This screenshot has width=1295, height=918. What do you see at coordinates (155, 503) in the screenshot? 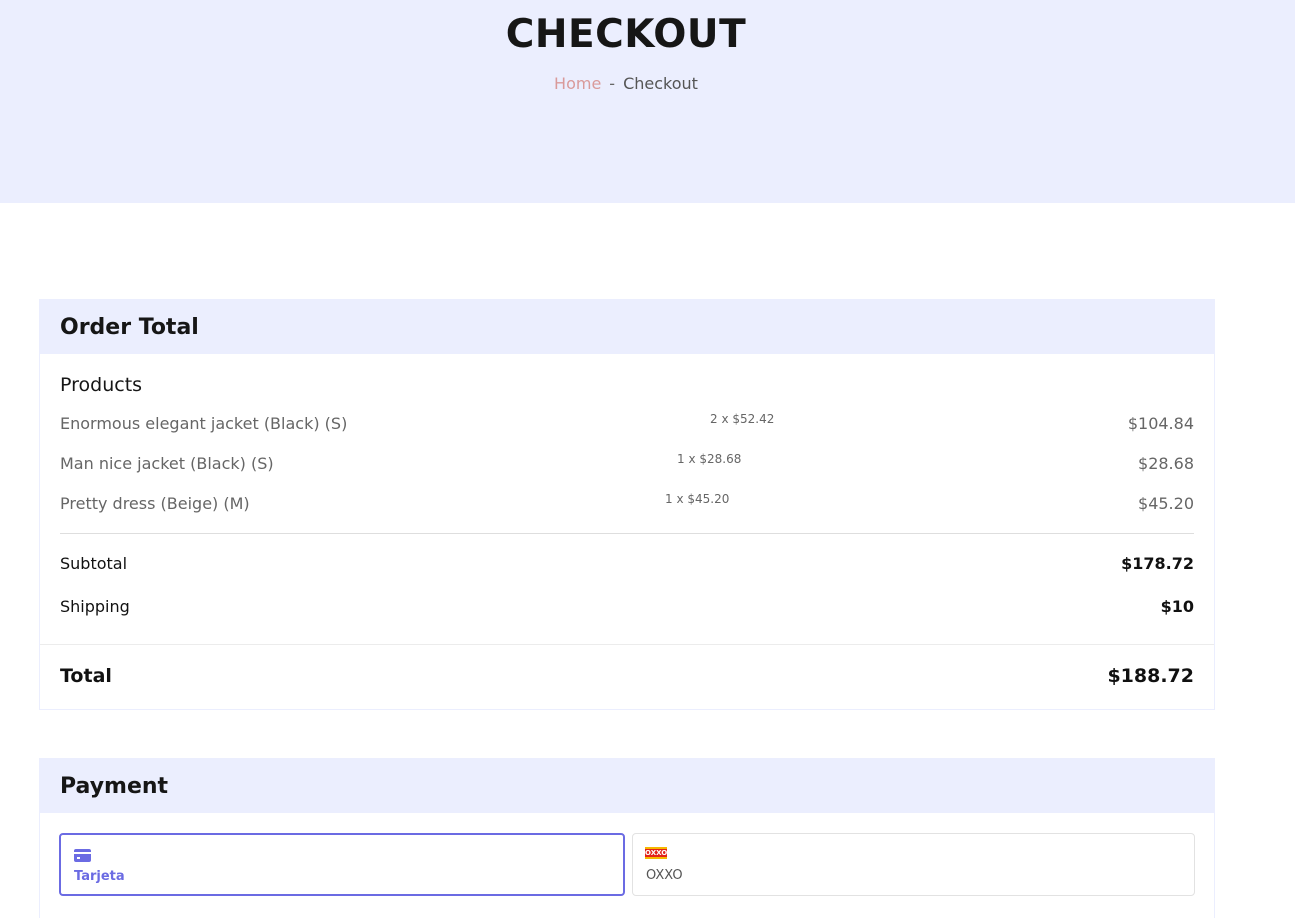
I see `product-name: Pretty dress (Beige) (M)` at bounding box center [155, 503].